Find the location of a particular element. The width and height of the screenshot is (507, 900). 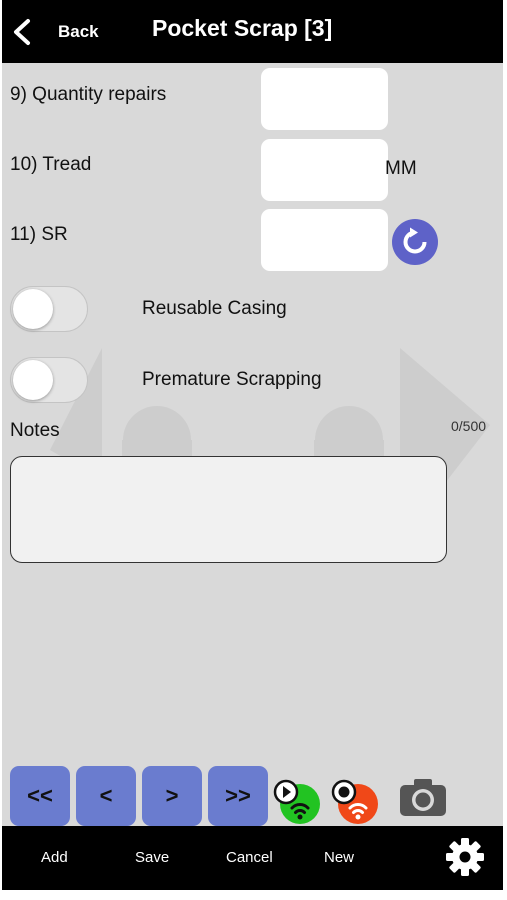

previous-record-button: < is located at coordinates (106, 796).